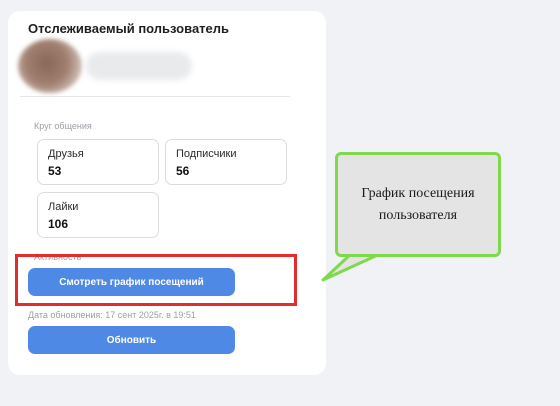  I want to click on callout-text: График посещения пользователя, so click(418, 204).